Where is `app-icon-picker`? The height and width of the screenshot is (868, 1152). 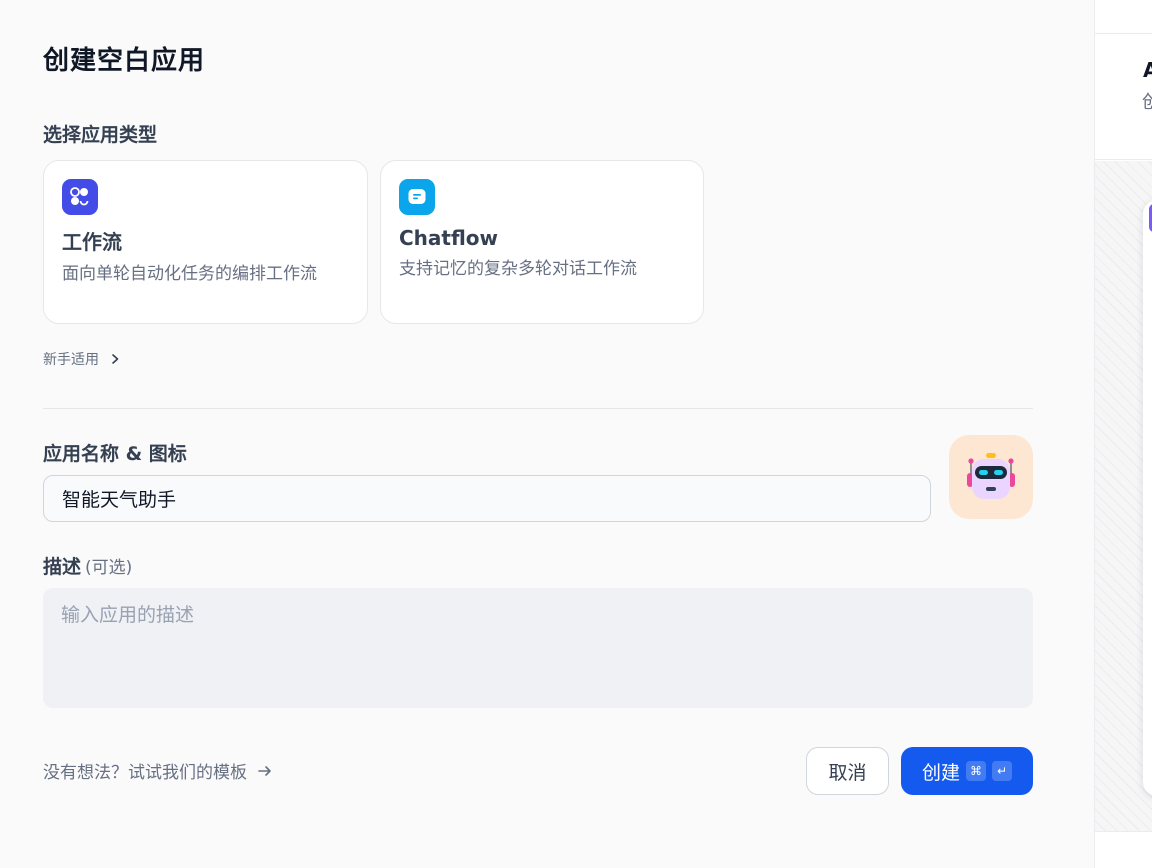 app-icon-picker is located at coordinates (991, 477).